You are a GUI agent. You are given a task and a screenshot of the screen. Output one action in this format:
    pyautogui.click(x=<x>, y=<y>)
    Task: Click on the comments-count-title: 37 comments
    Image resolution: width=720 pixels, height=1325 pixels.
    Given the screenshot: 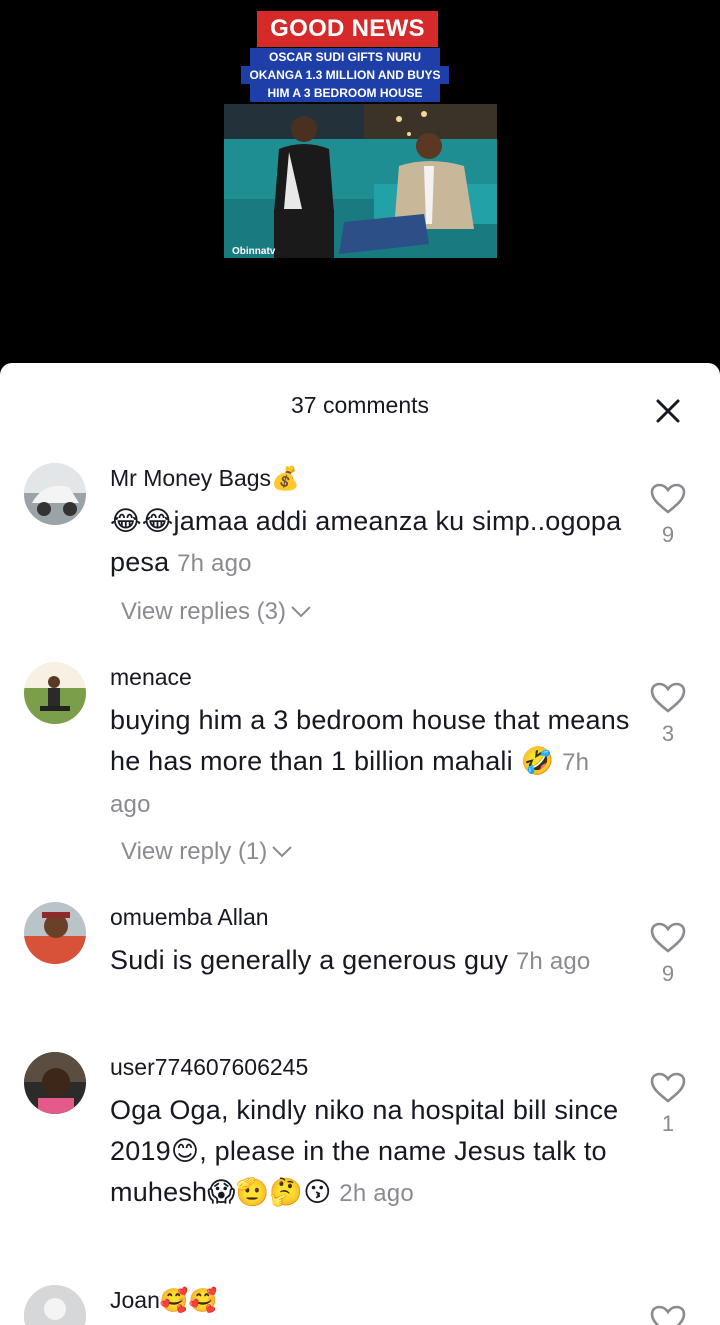 What is the action you would take?
    pyautogui.click(x=360, y=405)
    